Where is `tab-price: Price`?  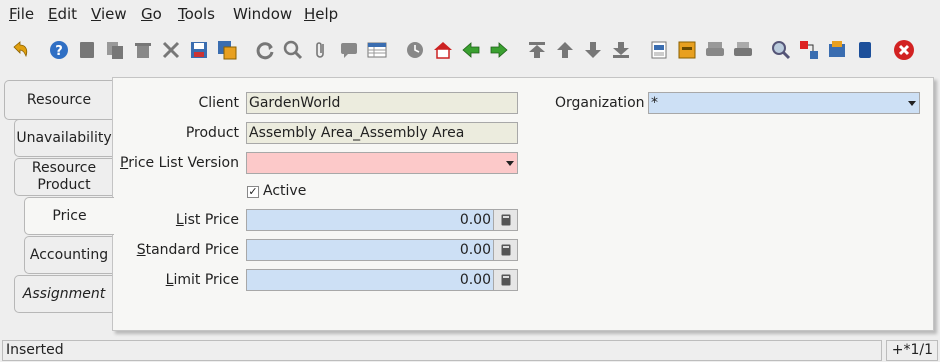 tab-price: Price is located at coordinates (69, 216).